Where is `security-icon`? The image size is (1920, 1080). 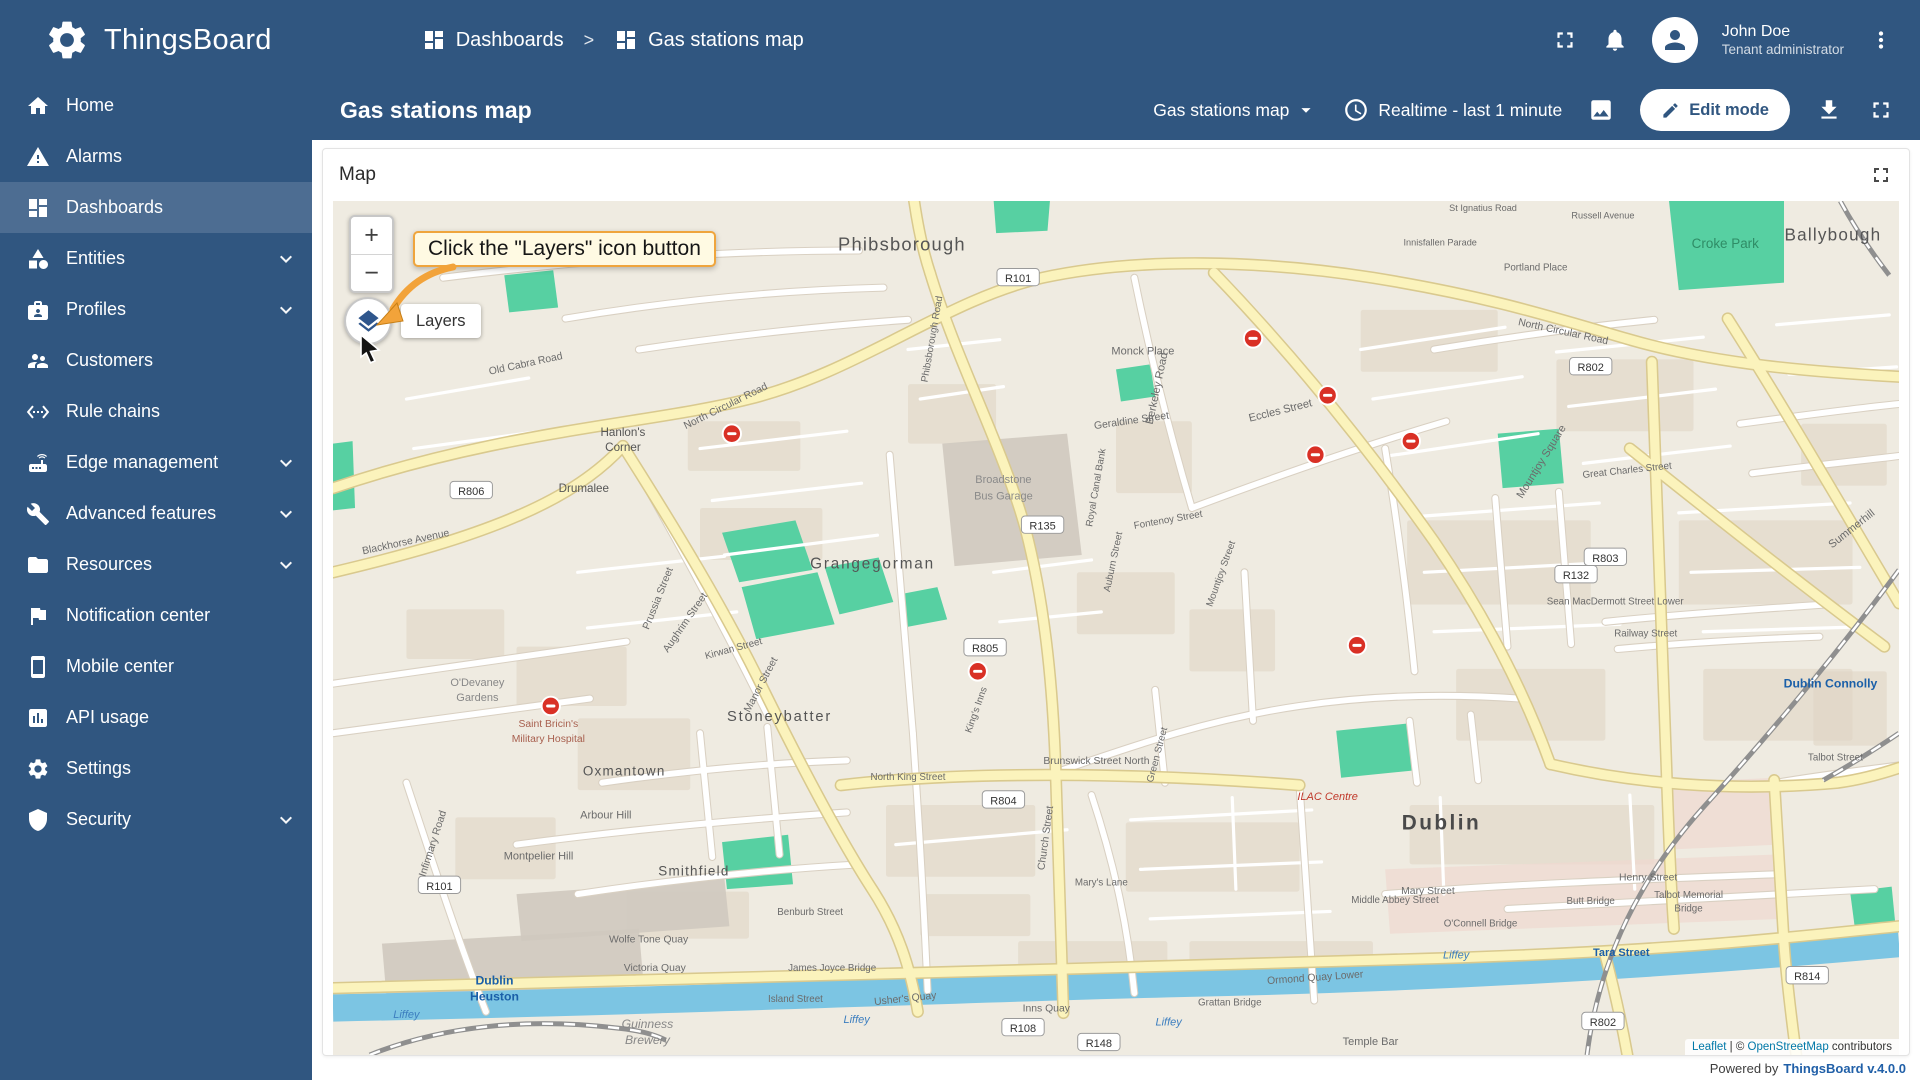
security-icon is located at coordinates (38, 820).